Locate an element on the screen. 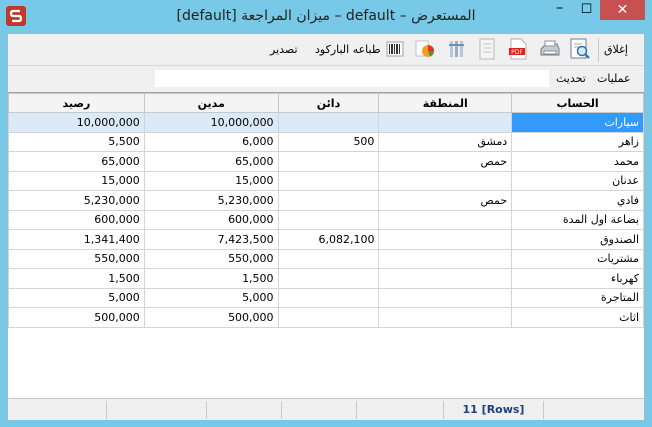 The image size is (652, 427). filter-input is located at coordinates (352, 78).